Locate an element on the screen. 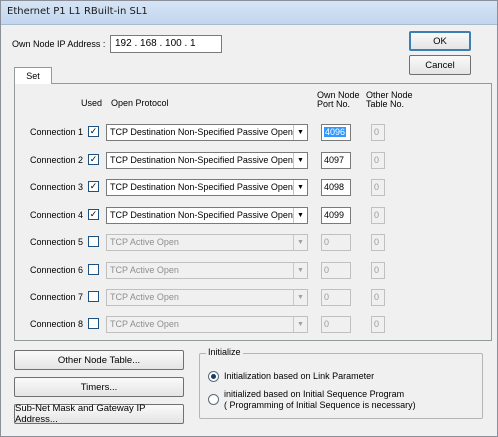 The image size is (498, 437). port-input: 4096 is located at coordinates (336, 132).